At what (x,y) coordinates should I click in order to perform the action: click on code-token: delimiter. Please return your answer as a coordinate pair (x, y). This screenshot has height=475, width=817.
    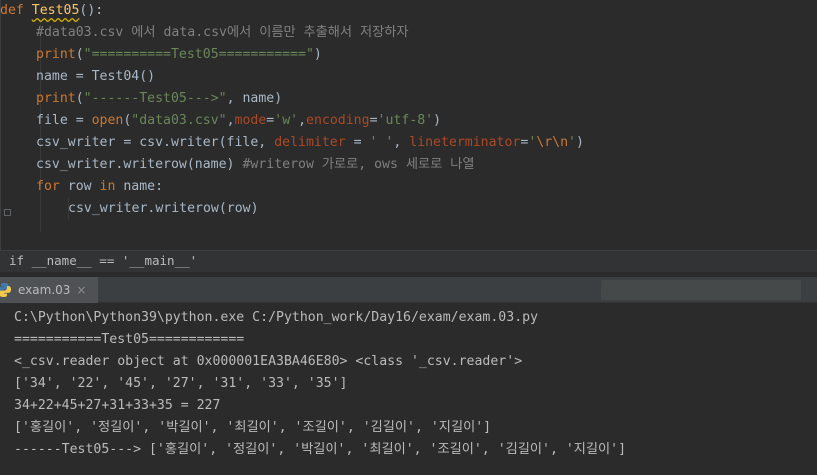
    Looking at the image, I should click on (310, 142).